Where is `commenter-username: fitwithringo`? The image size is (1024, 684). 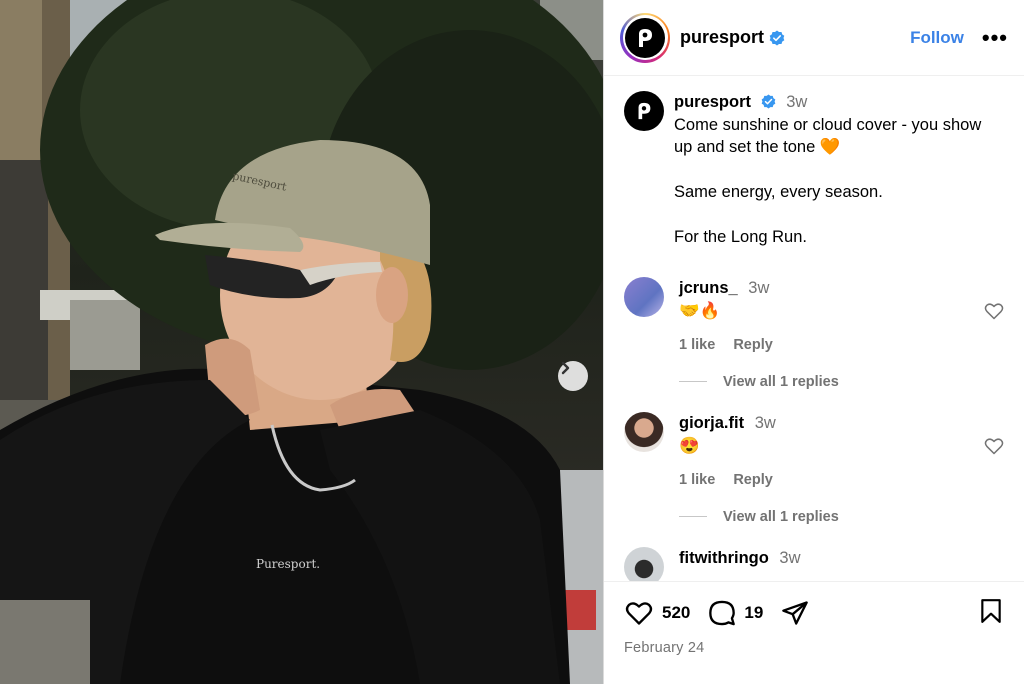 commenter-username: fitwithringo is located at coordinates (724, 558).